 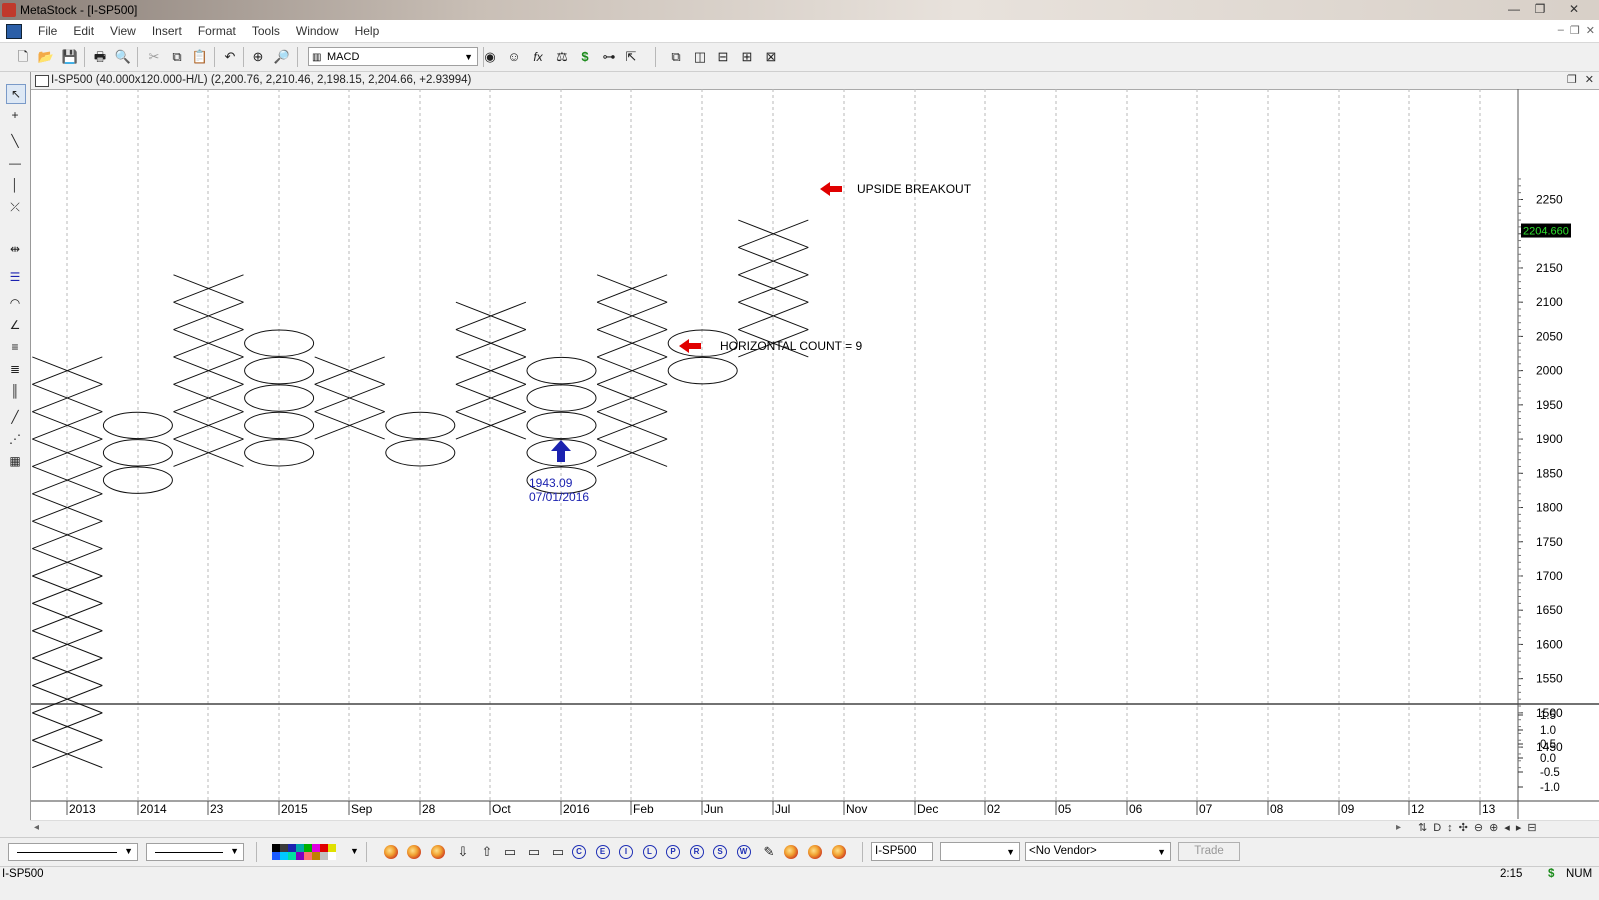 I want to click on chart-nav-icons: ⇅D↕✣⊖⊕◂▸⊟, so click(x=1480, y=827).